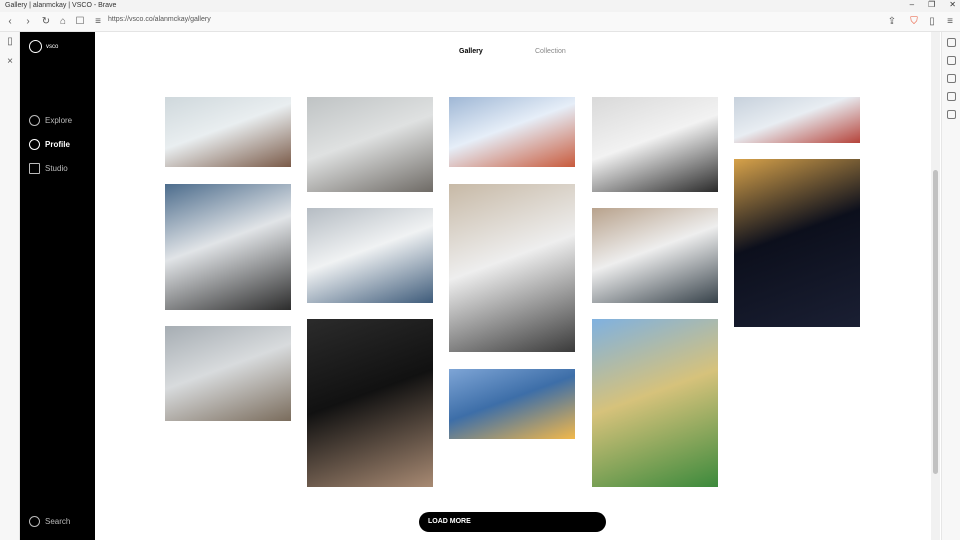  I want to click on tab-gallery: Gallery, so click(471, 51).